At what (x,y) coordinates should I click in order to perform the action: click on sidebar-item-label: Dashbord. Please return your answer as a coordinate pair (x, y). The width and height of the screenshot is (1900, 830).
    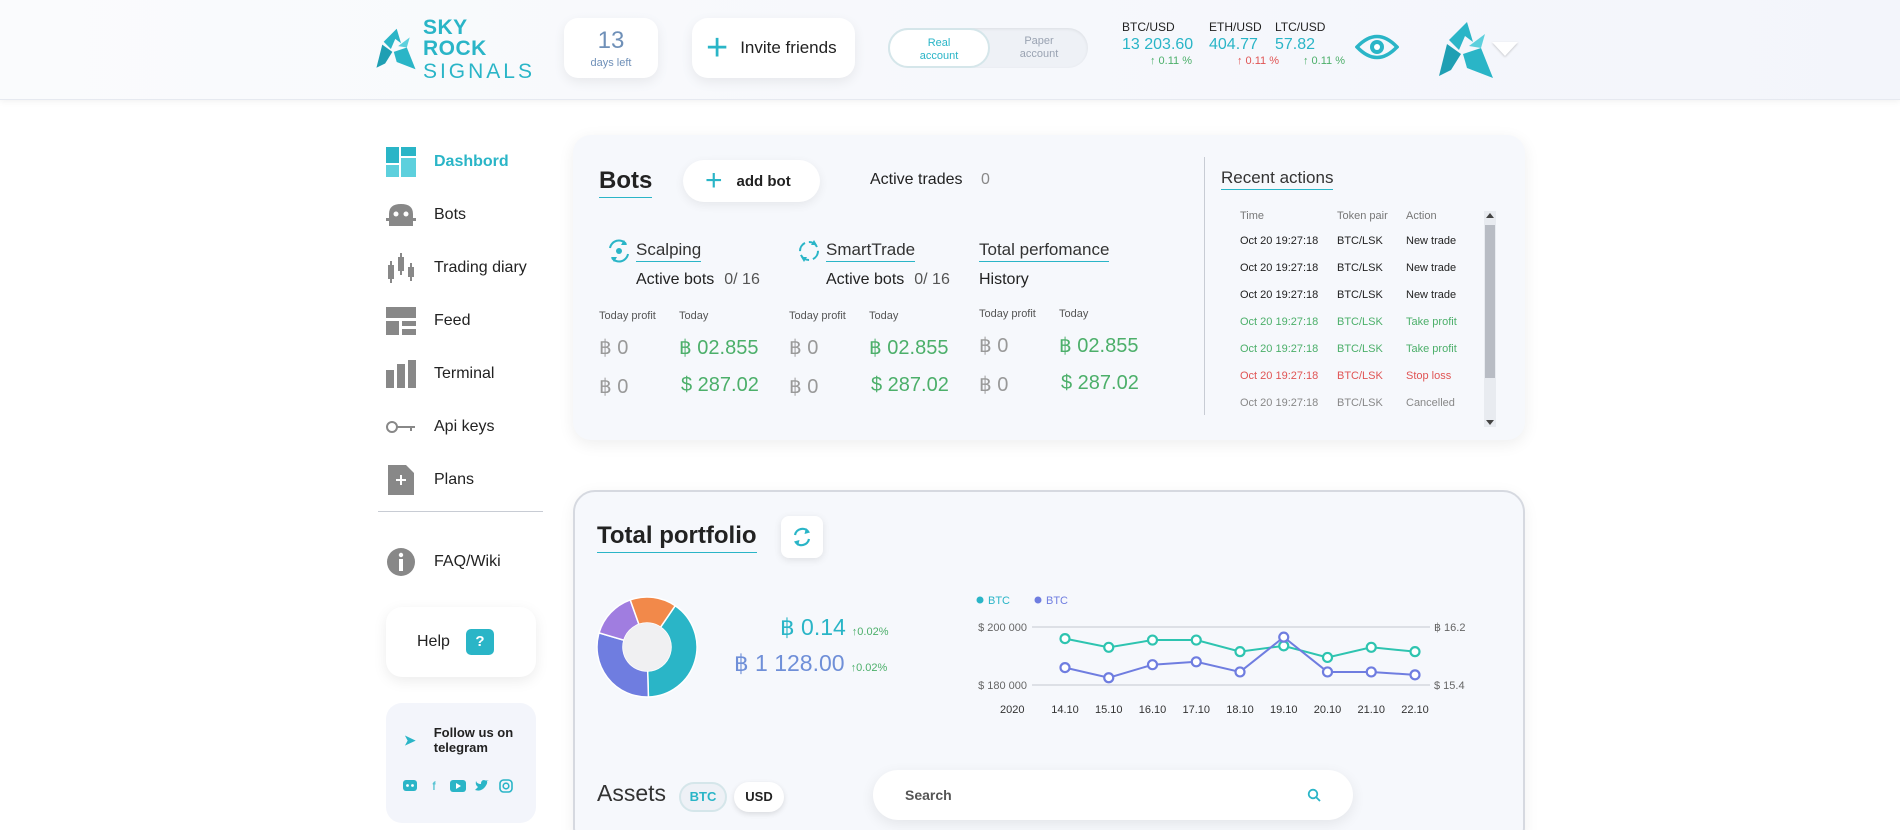
    Looking at the image, I should click on (471, 161).